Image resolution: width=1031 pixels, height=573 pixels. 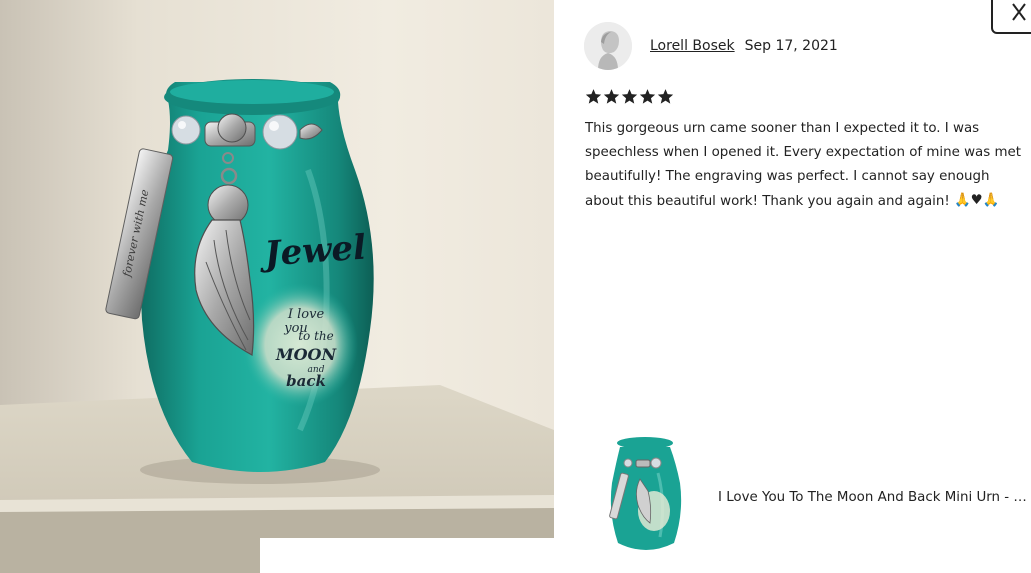 What do you see at coordinates (312, 251) in the screenshot?
I see `urn-engraving-name: Jewel` at bounding box center [312, 251].